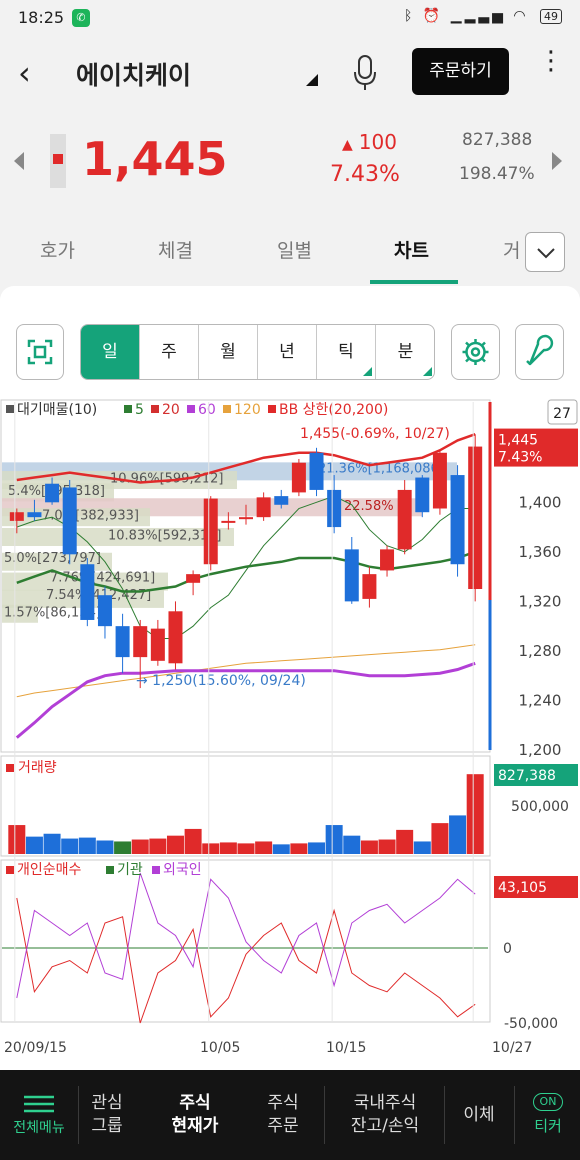 This screenshot has height=1160, width=580. Describe the element at coordinates (283, 1126) in the screenshot. I see `nav-stock-order-l2: 주문` at that location.